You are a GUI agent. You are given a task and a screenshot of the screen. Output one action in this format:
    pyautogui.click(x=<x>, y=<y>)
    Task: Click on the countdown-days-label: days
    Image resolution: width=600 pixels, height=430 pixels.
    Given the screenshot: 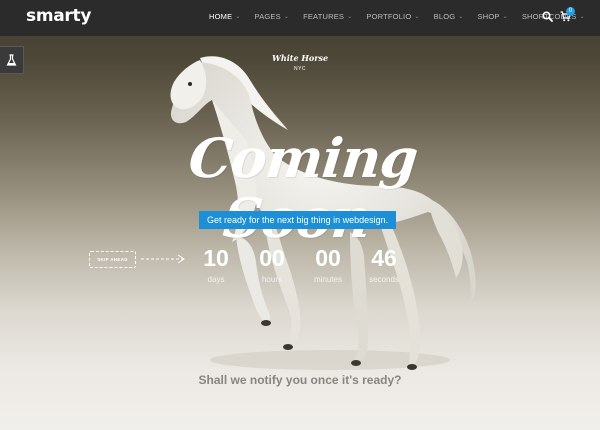 What is the action you would take?
    pyautogui.click(x=216, y=279)
    